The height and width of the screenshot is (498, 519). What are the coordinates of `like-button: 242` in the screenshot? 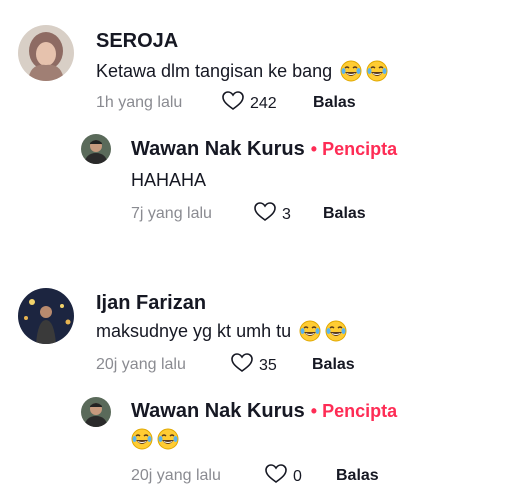 It's located at (249, 103).